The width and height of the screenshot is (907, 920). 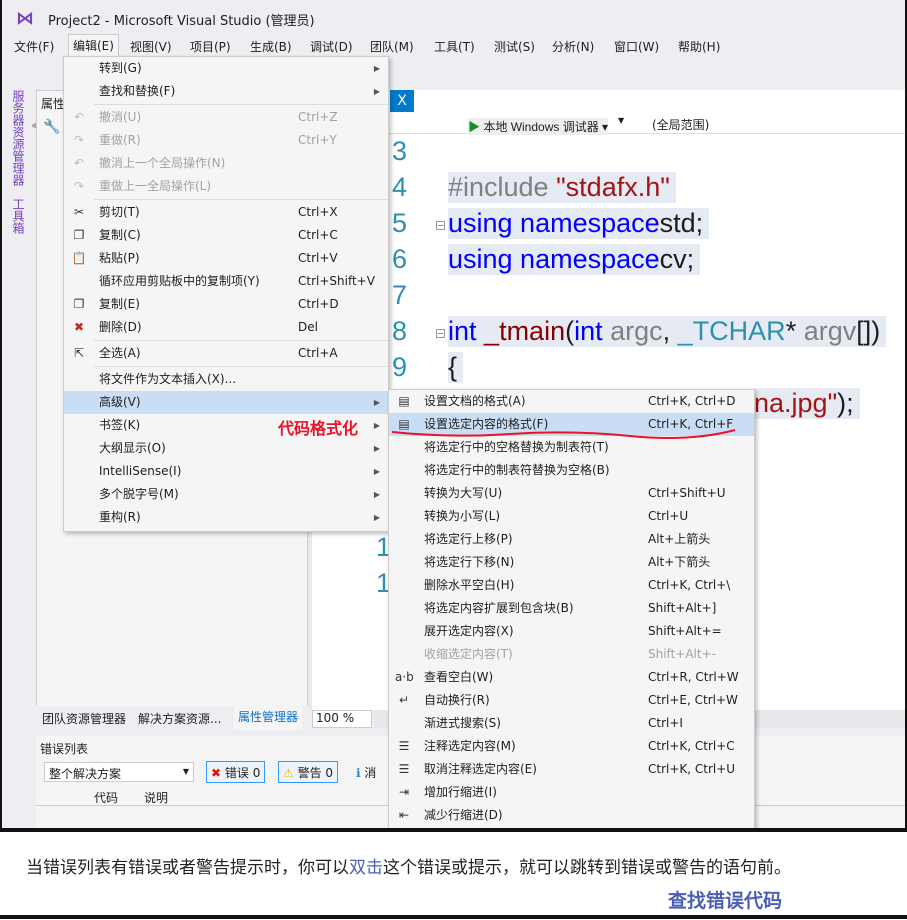 What do you see at coordinates (342, 719) in the screenshot?
I see `zoom-dropdown: 100 %` at bounding box center [342, 719].